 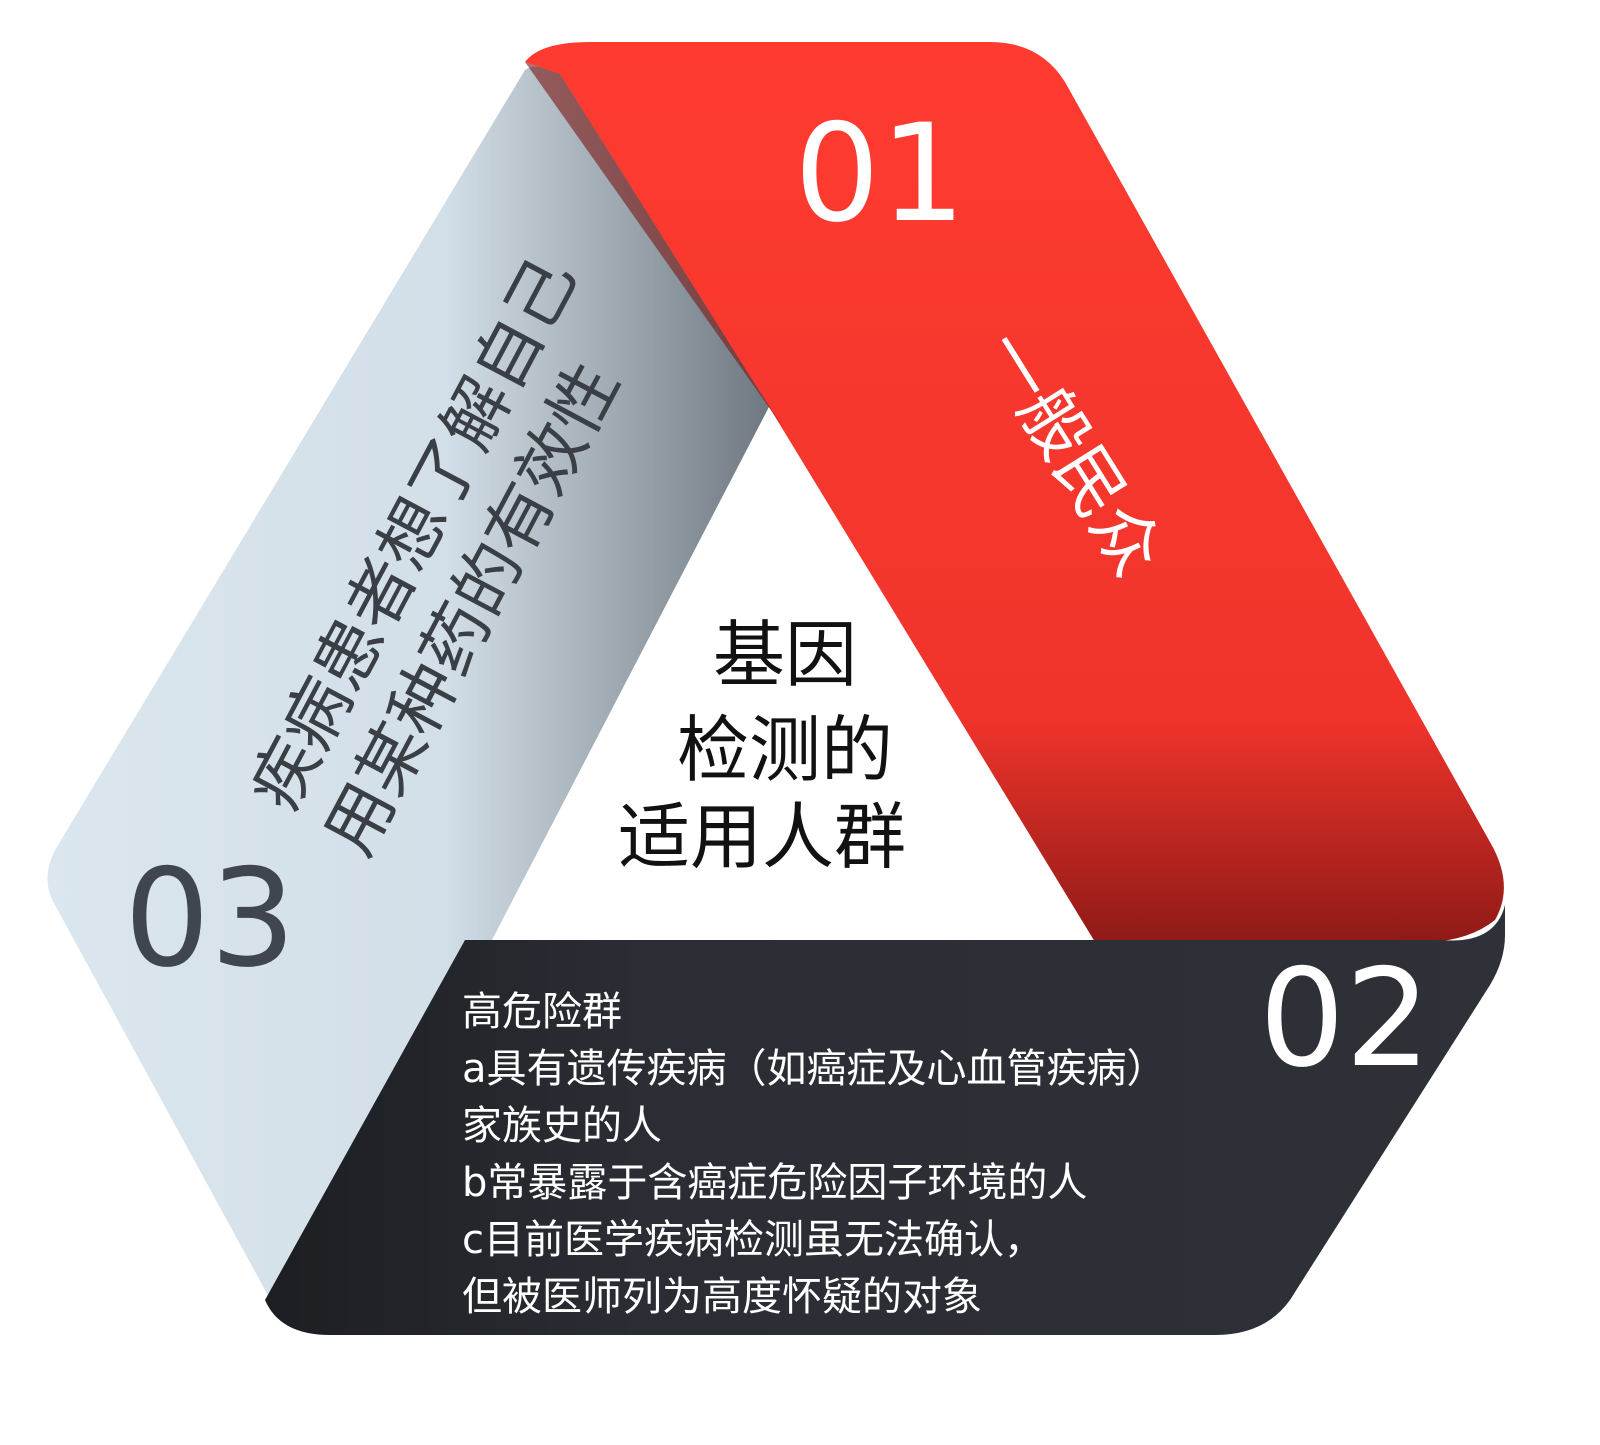 I want to click on center-title-line-1: 基因, so click(x=785, y=655).